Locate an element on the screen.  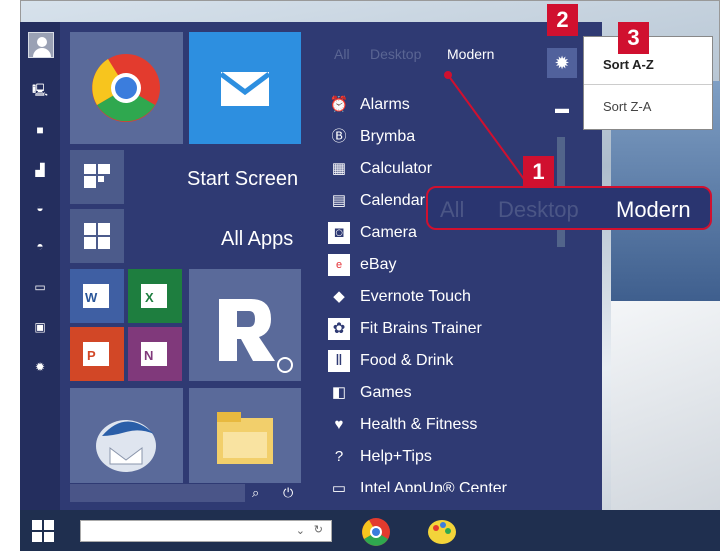
desktop-wallpaper-snow is located at coordinates (665, 406).